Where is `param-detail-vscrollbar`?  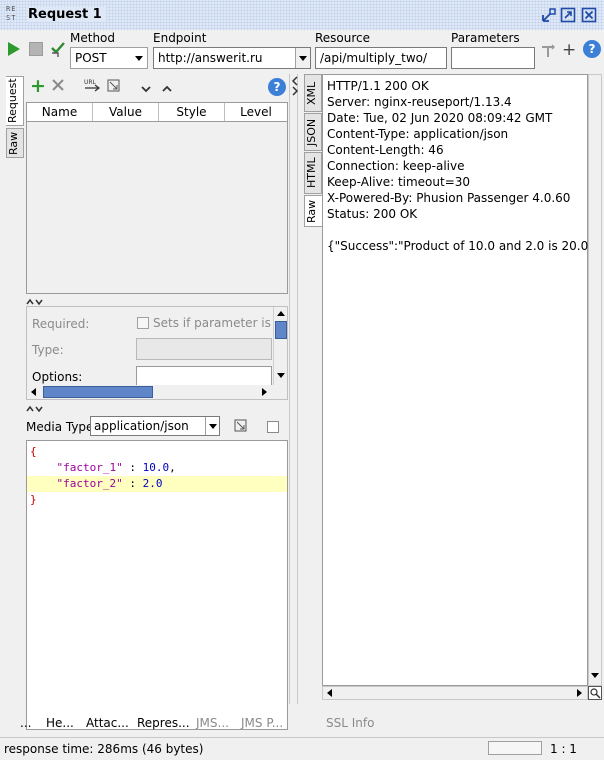
param-detail-vscrollbar is located at coordinates (280, 346).